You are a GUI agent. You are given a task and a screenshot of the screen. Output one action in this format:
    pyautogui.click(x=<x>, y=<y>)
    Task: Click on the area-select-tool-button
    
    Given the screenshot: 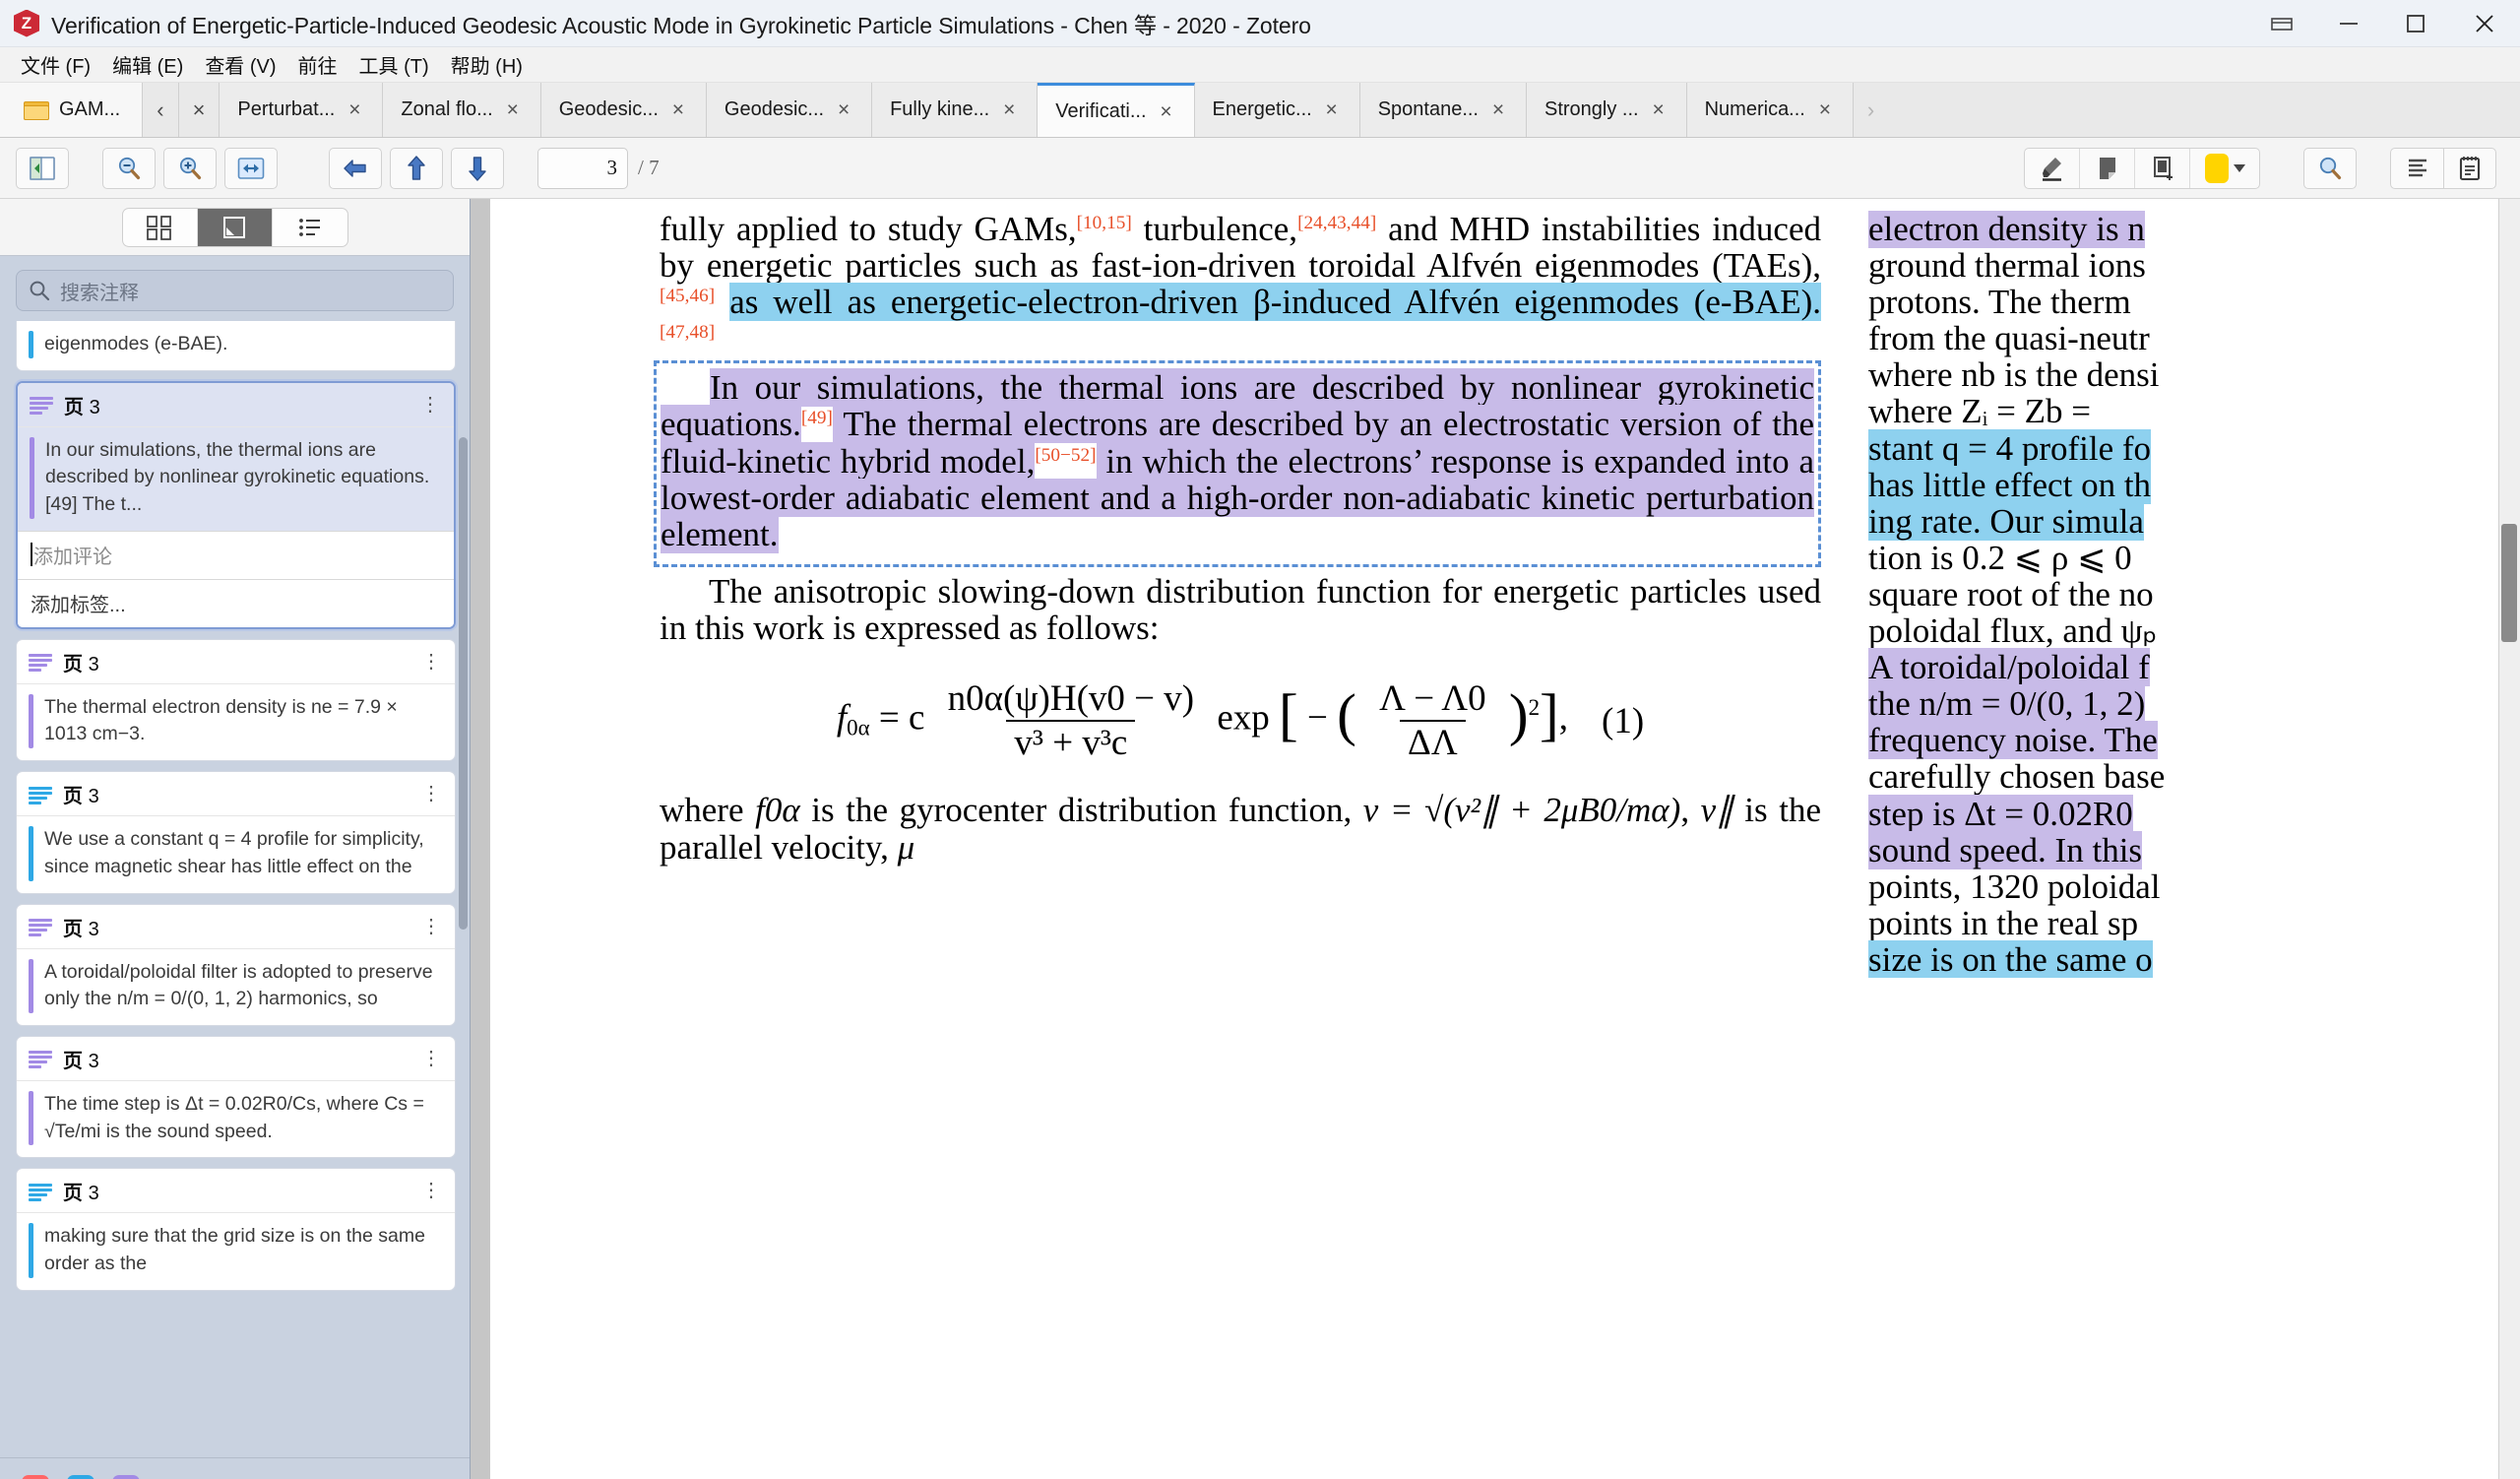 What is the action you would take?
    pyautogui.click(x=2162, y=168)
    